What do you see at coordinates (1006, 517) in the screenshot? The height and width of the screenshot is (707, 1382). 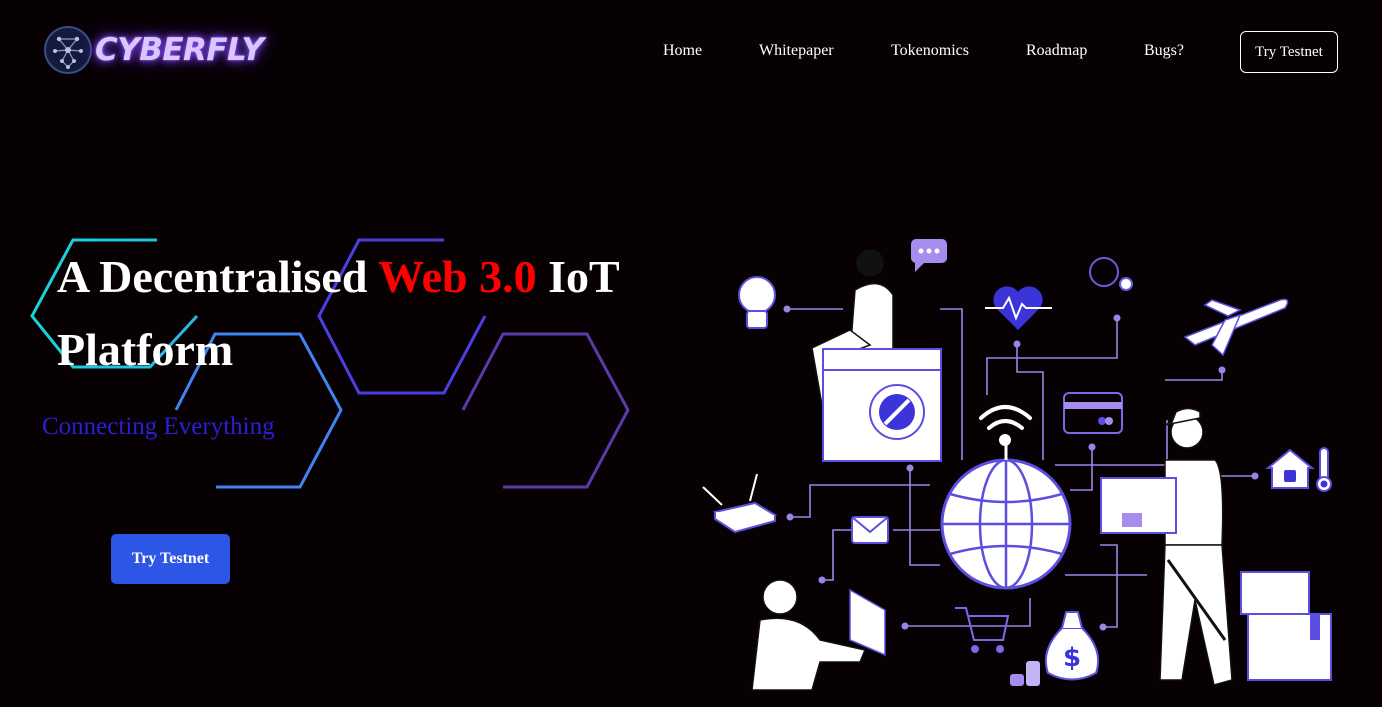 I see `globe-icon` at bounding box center [1006, 517].